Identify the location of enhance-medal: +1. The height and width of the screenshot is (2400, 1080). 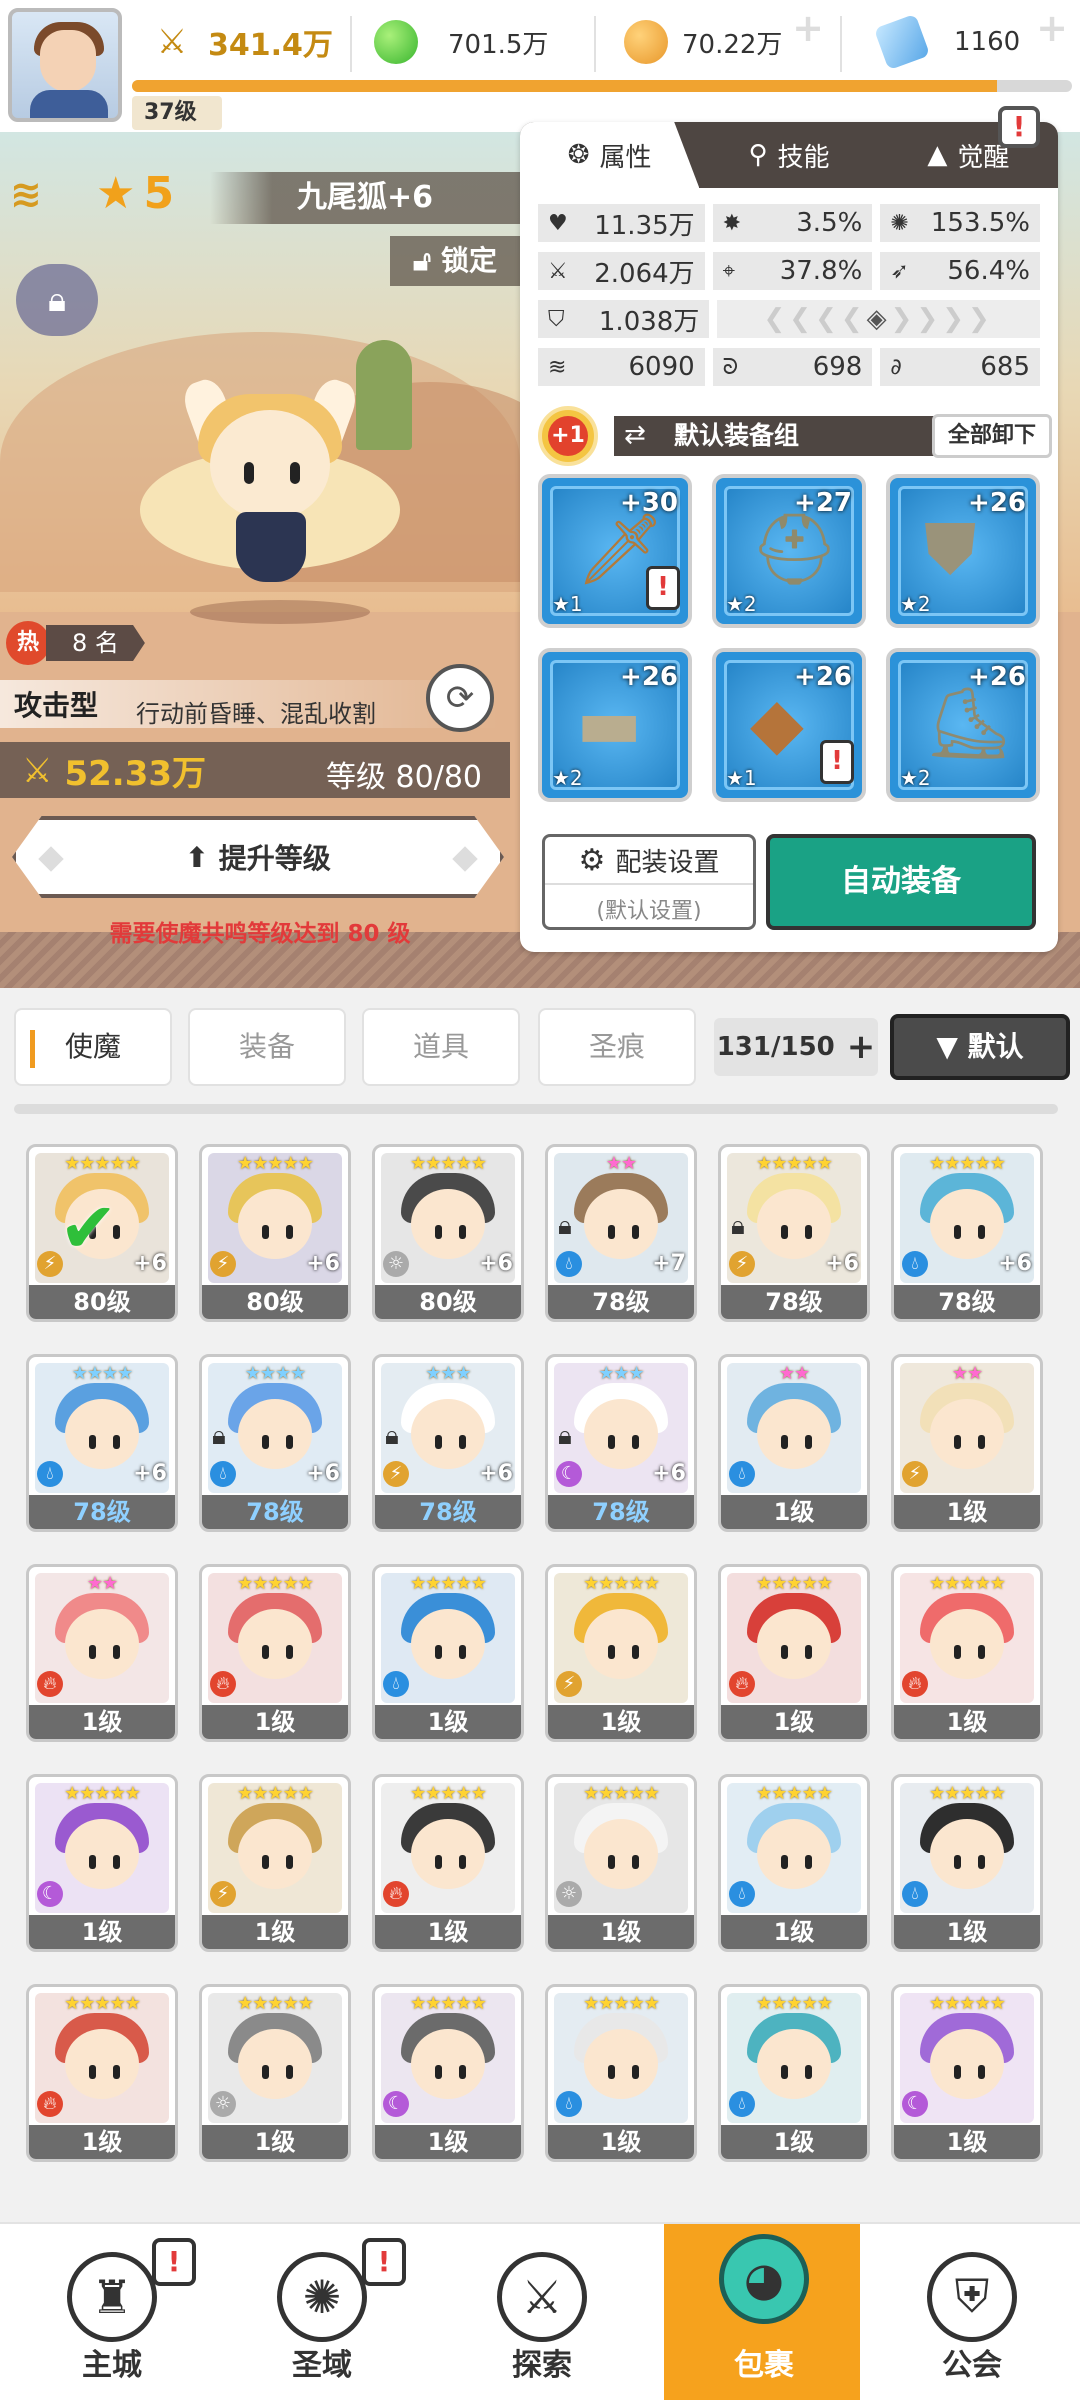
(568, 436).